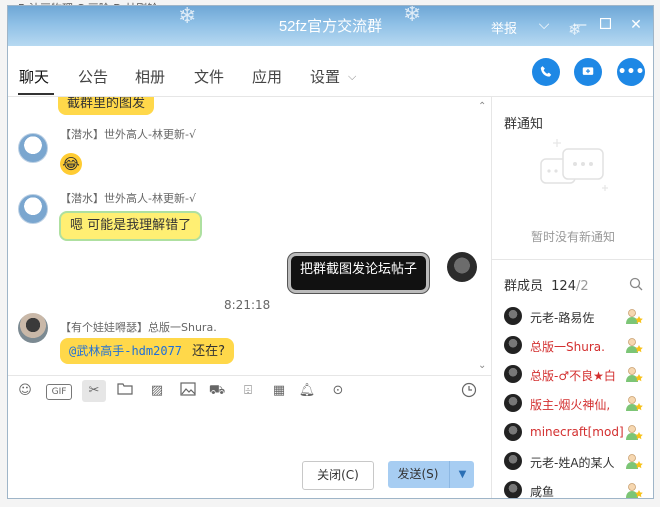 The height and width of the screenshot is (507, 660). What do you see at coordinates (209, 351) in the screenshot?
I see `message-text: 还在?` at bounding box center [209, 351].